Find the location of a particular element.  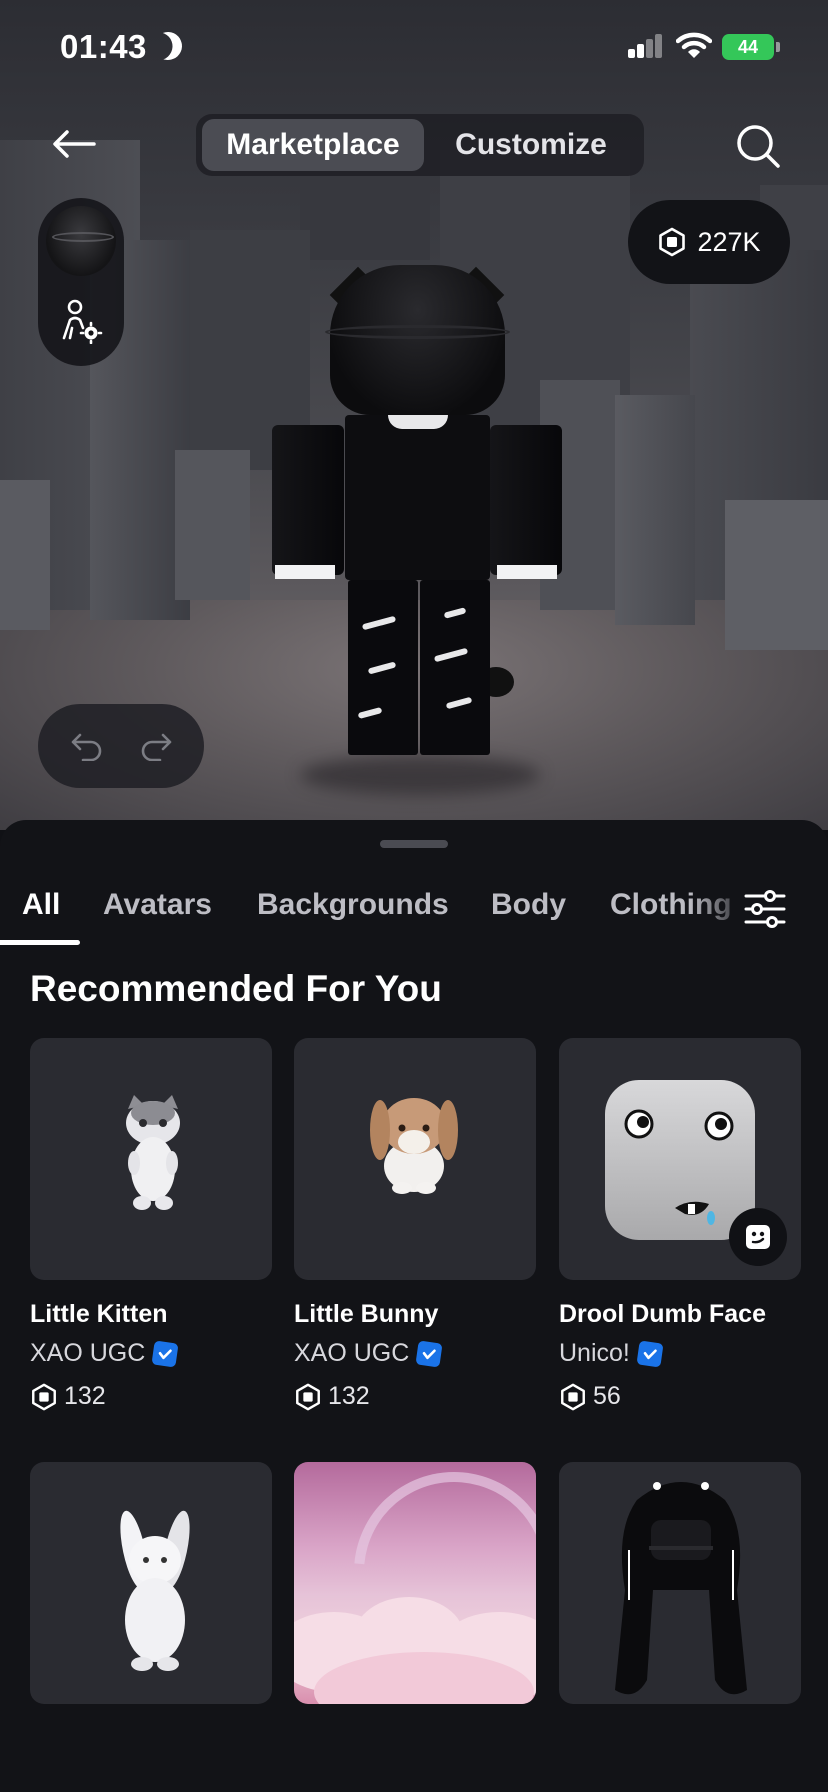

status-bar: 01:43 44 is located at coordinates (414, 47).